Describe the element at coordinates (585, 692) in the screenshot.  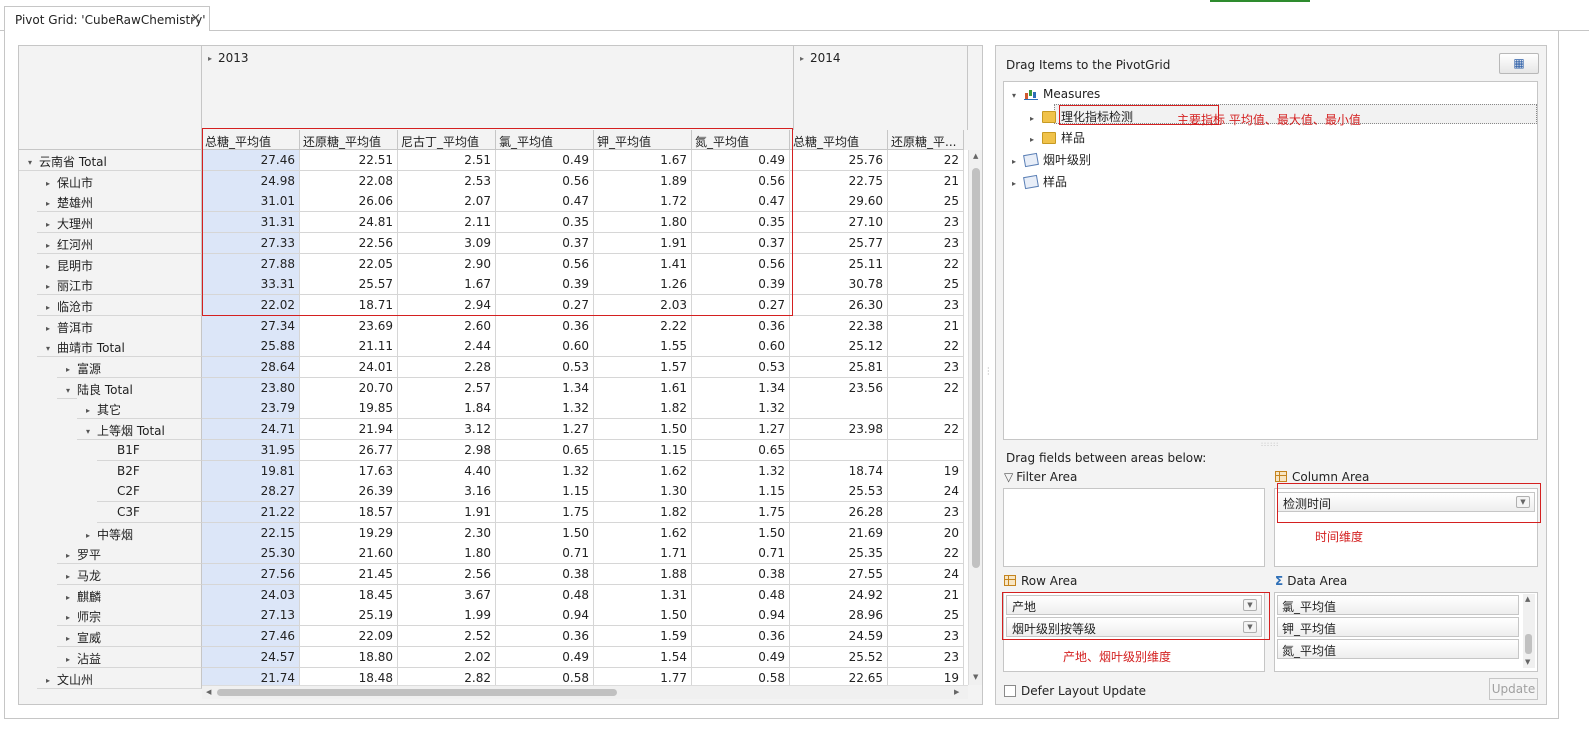
I see `horizontal-scrollbar: ◀ ▶` at that location.